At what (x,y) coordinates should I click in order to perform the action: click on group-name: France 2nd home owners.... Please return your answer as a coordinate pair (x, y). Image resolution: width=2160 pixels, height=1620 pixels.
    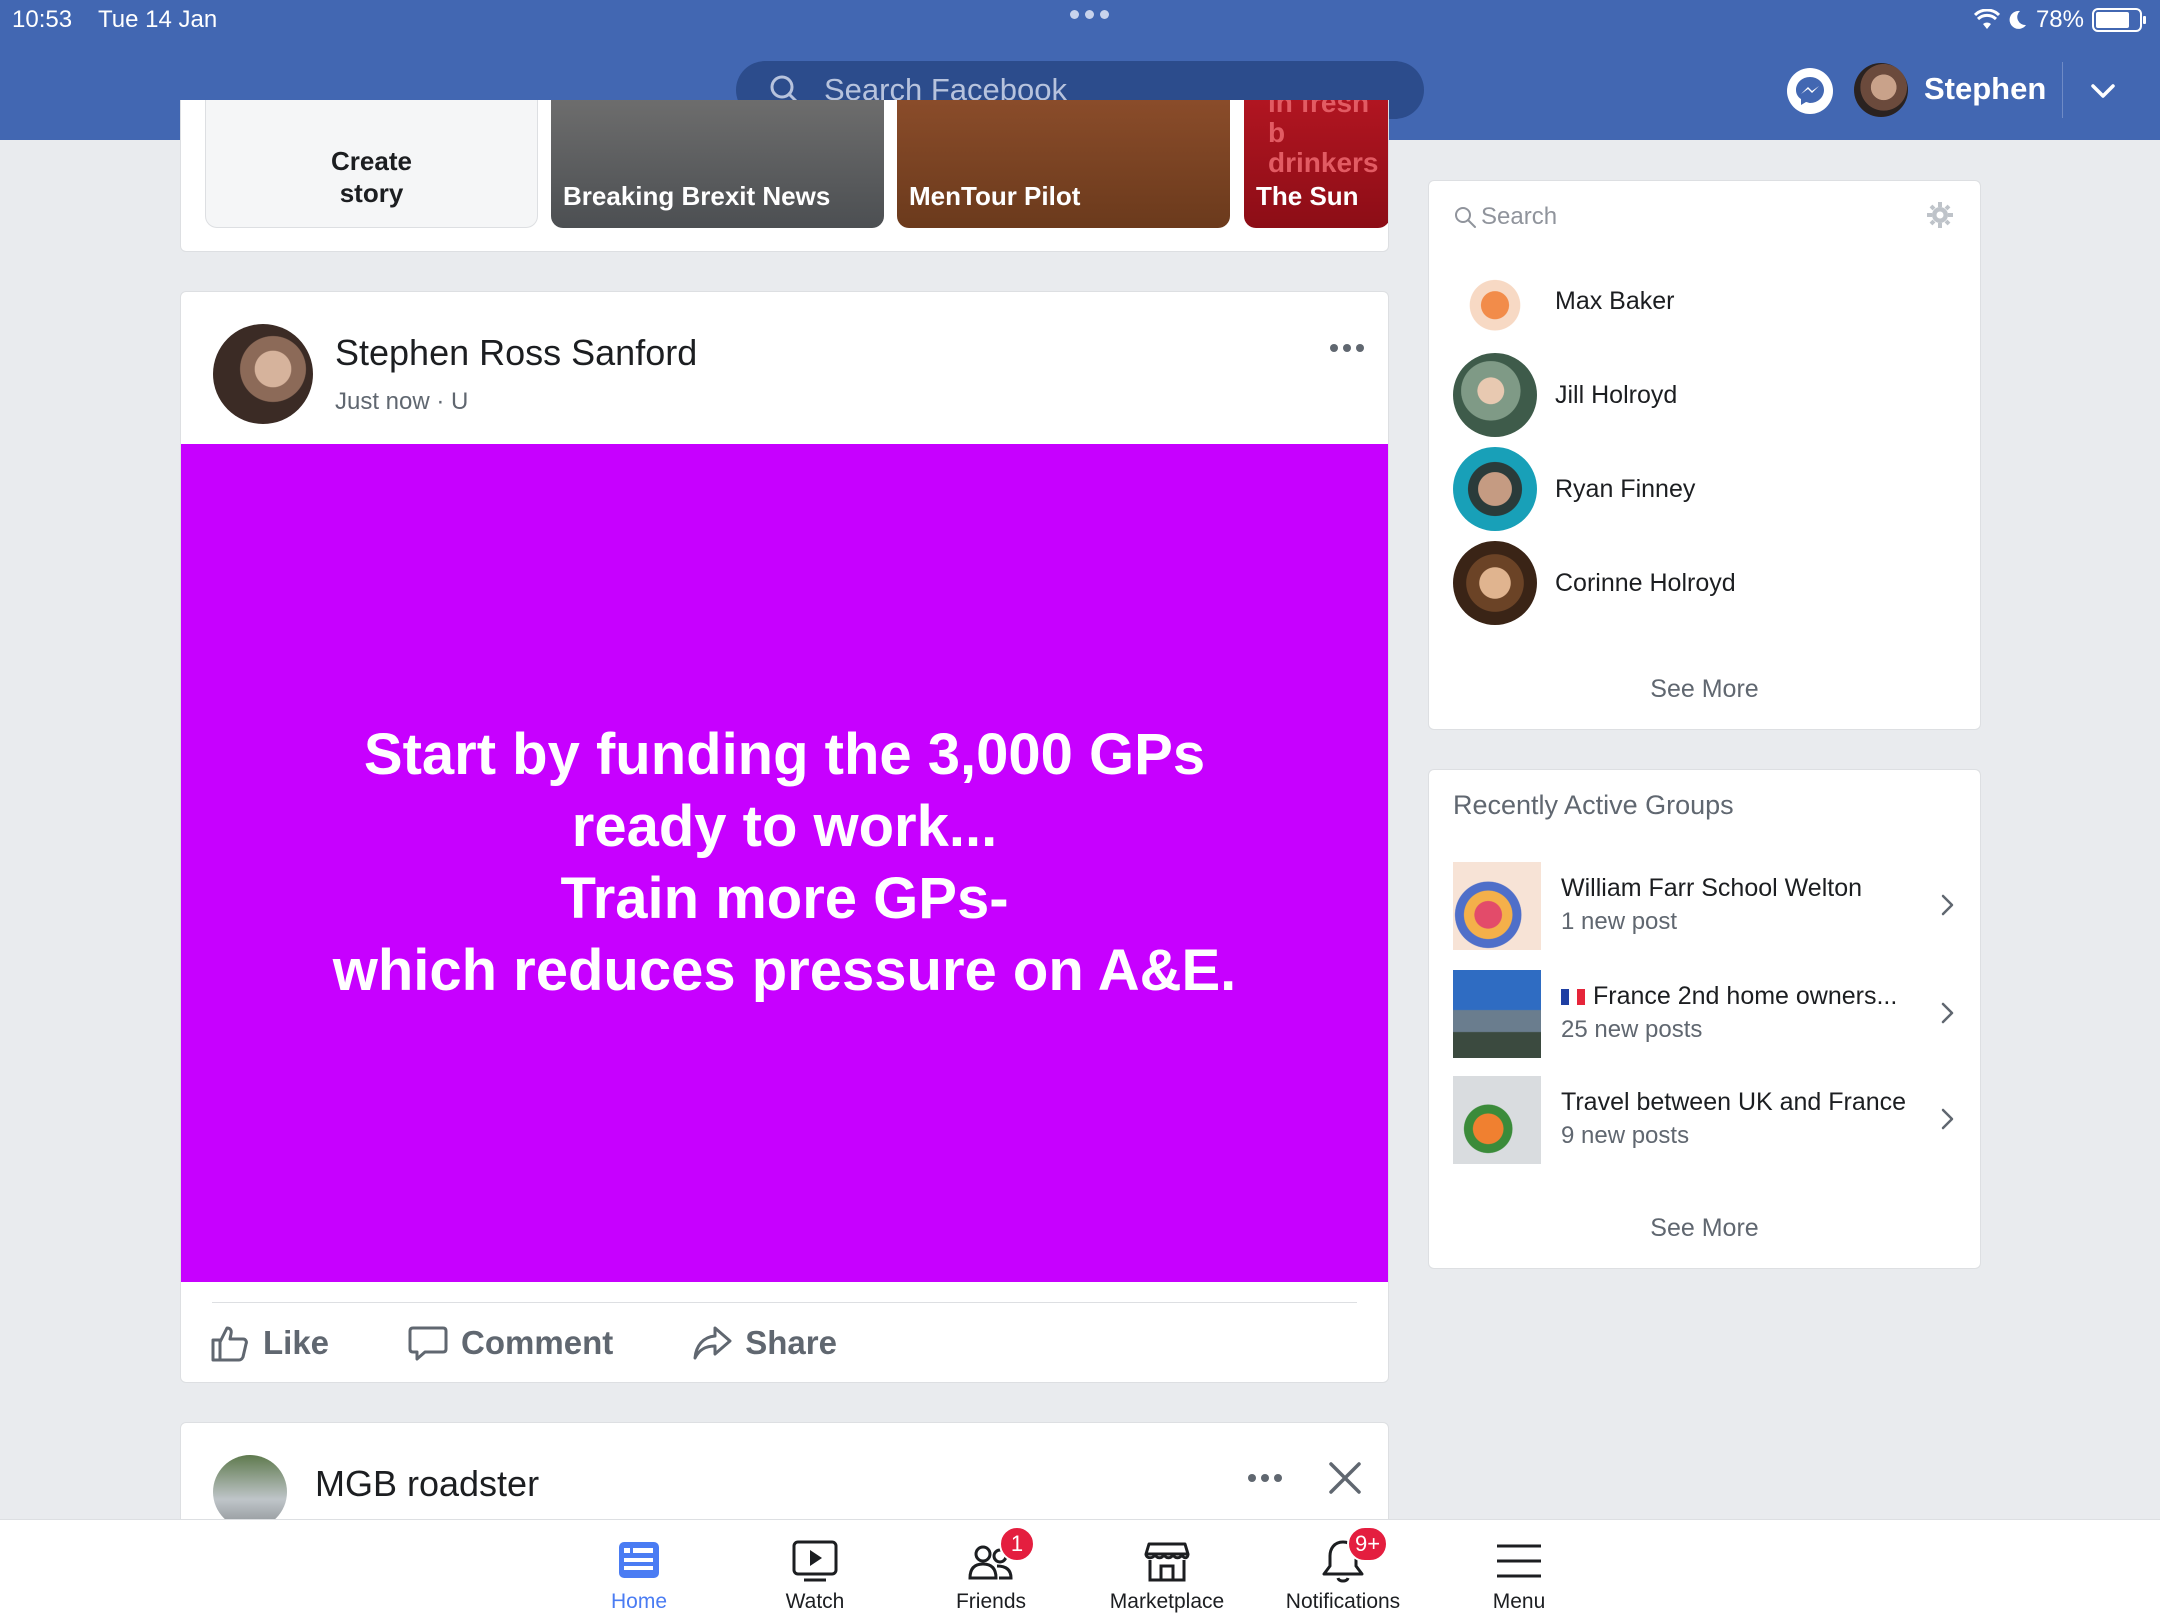
    Looking at the image, I should click on (1729, 996).